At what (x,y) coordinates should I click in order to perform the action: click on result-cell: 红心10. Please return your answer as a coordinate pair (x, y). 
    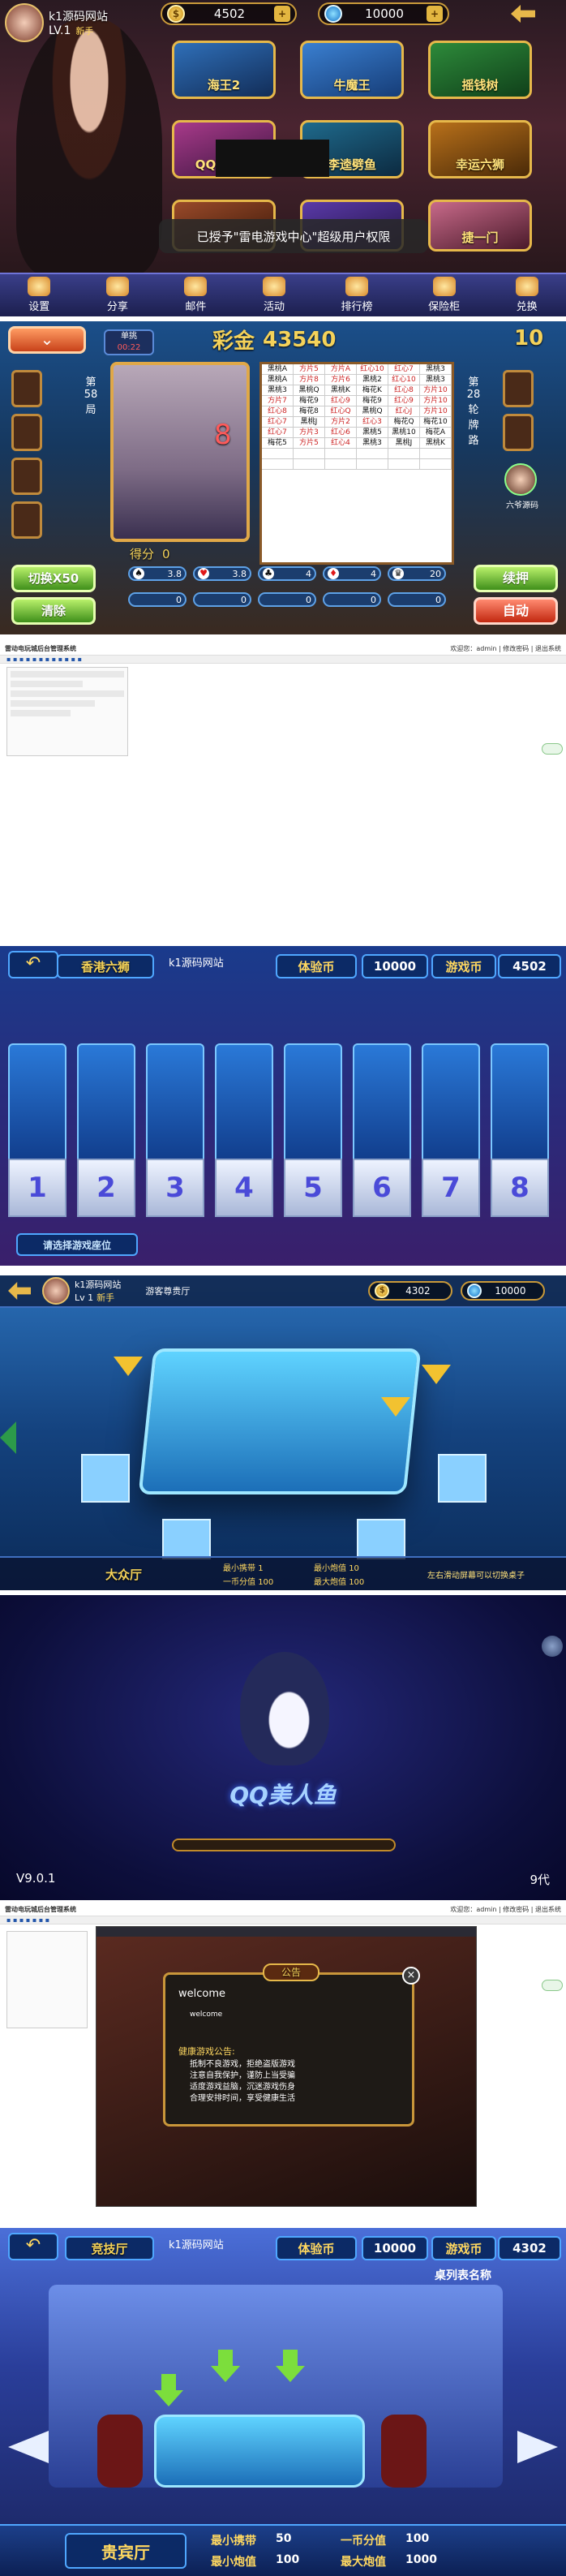
    Looking at the image, I should click on (373, 369).